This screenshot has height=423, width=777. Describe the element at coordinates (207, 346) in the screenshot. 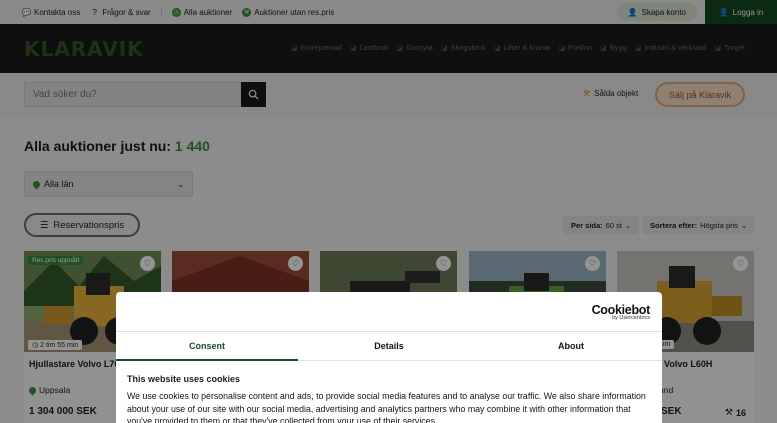

I see `tab-consent: Consent` at that location.